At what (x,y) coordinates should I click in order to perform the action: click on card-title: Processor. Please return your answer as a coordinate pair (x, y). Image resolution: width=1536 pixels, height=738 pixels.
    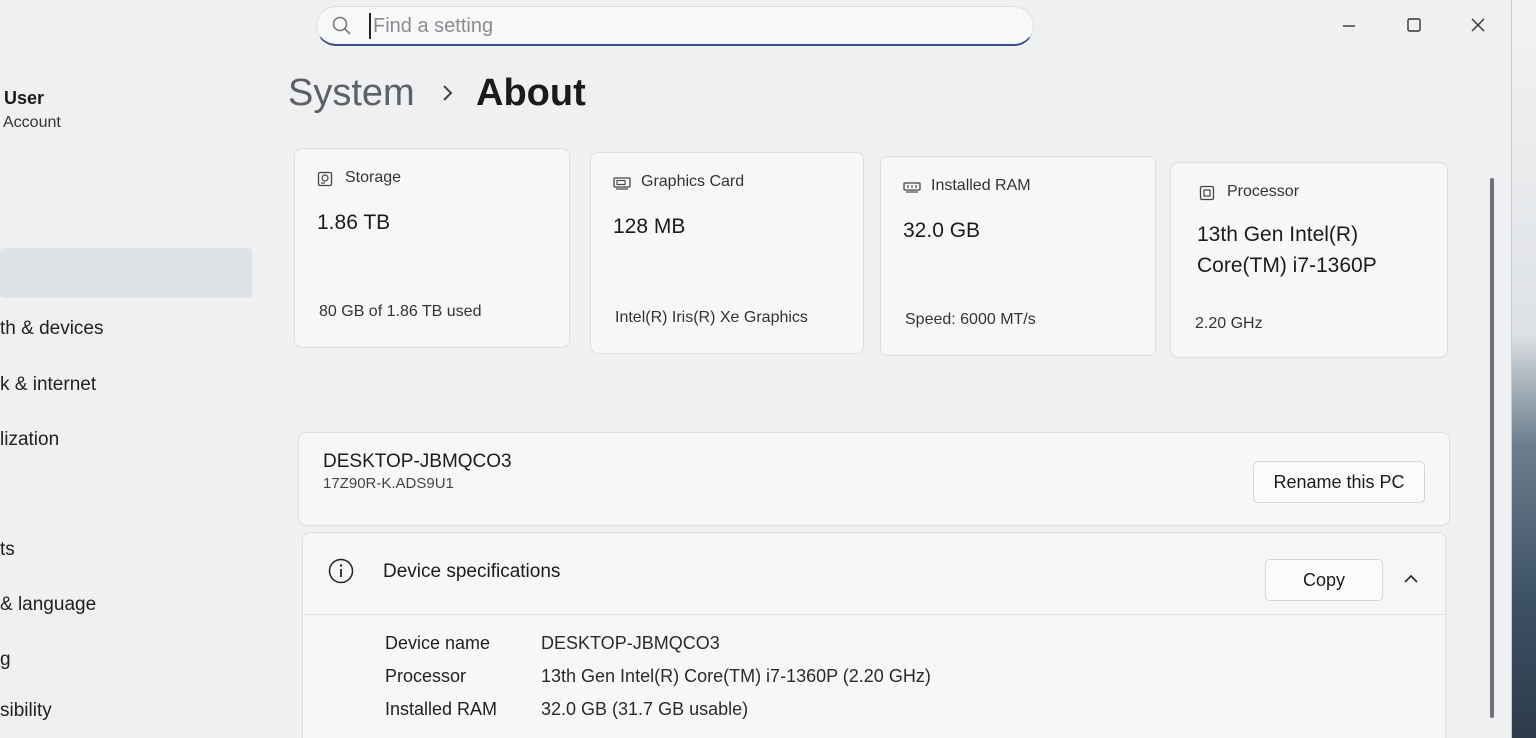
    Looking at the image, I should click on (1263, 191).